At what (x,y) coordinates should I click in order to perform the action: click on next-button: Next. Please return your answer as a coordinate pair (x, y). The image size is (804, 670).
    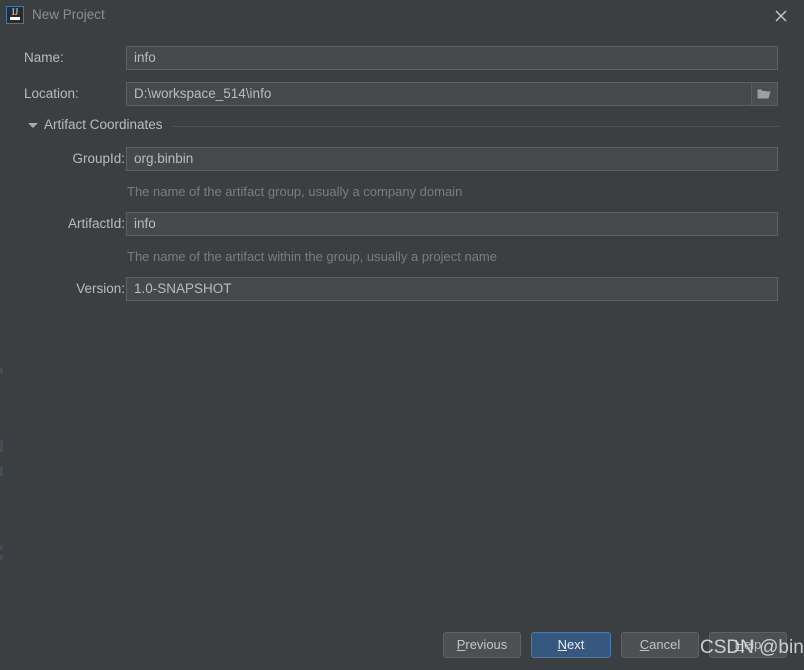
    Looking at the image, I should click on (571, 645).